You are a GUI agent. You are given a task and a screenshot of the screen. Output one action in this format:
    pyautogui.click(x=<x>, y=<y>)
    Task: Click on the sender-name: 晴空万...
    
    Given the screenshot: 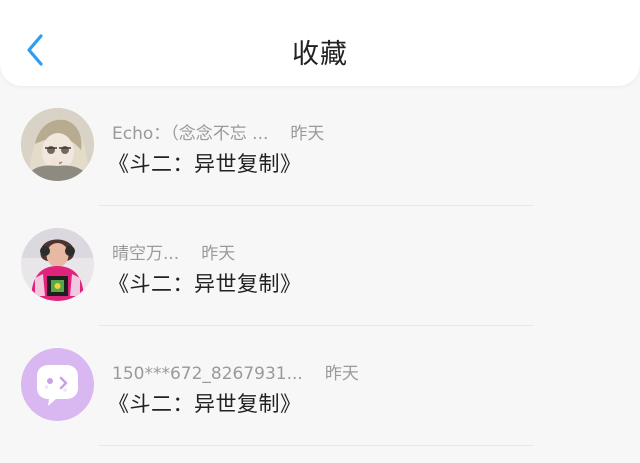 What is the action you would take?
    pyautogui.click(x=146, y=254)
    